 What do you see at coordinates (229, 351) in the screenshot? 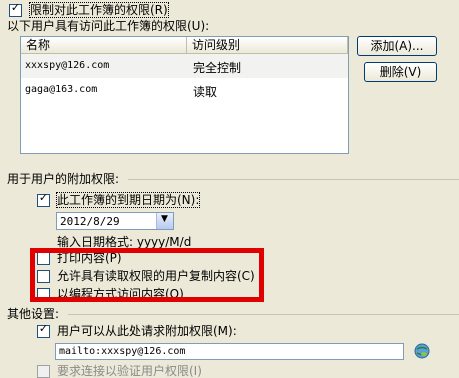
I see `request-mailto-field: mailto:xxxspy@126.com` at bounding box center [229, 351].